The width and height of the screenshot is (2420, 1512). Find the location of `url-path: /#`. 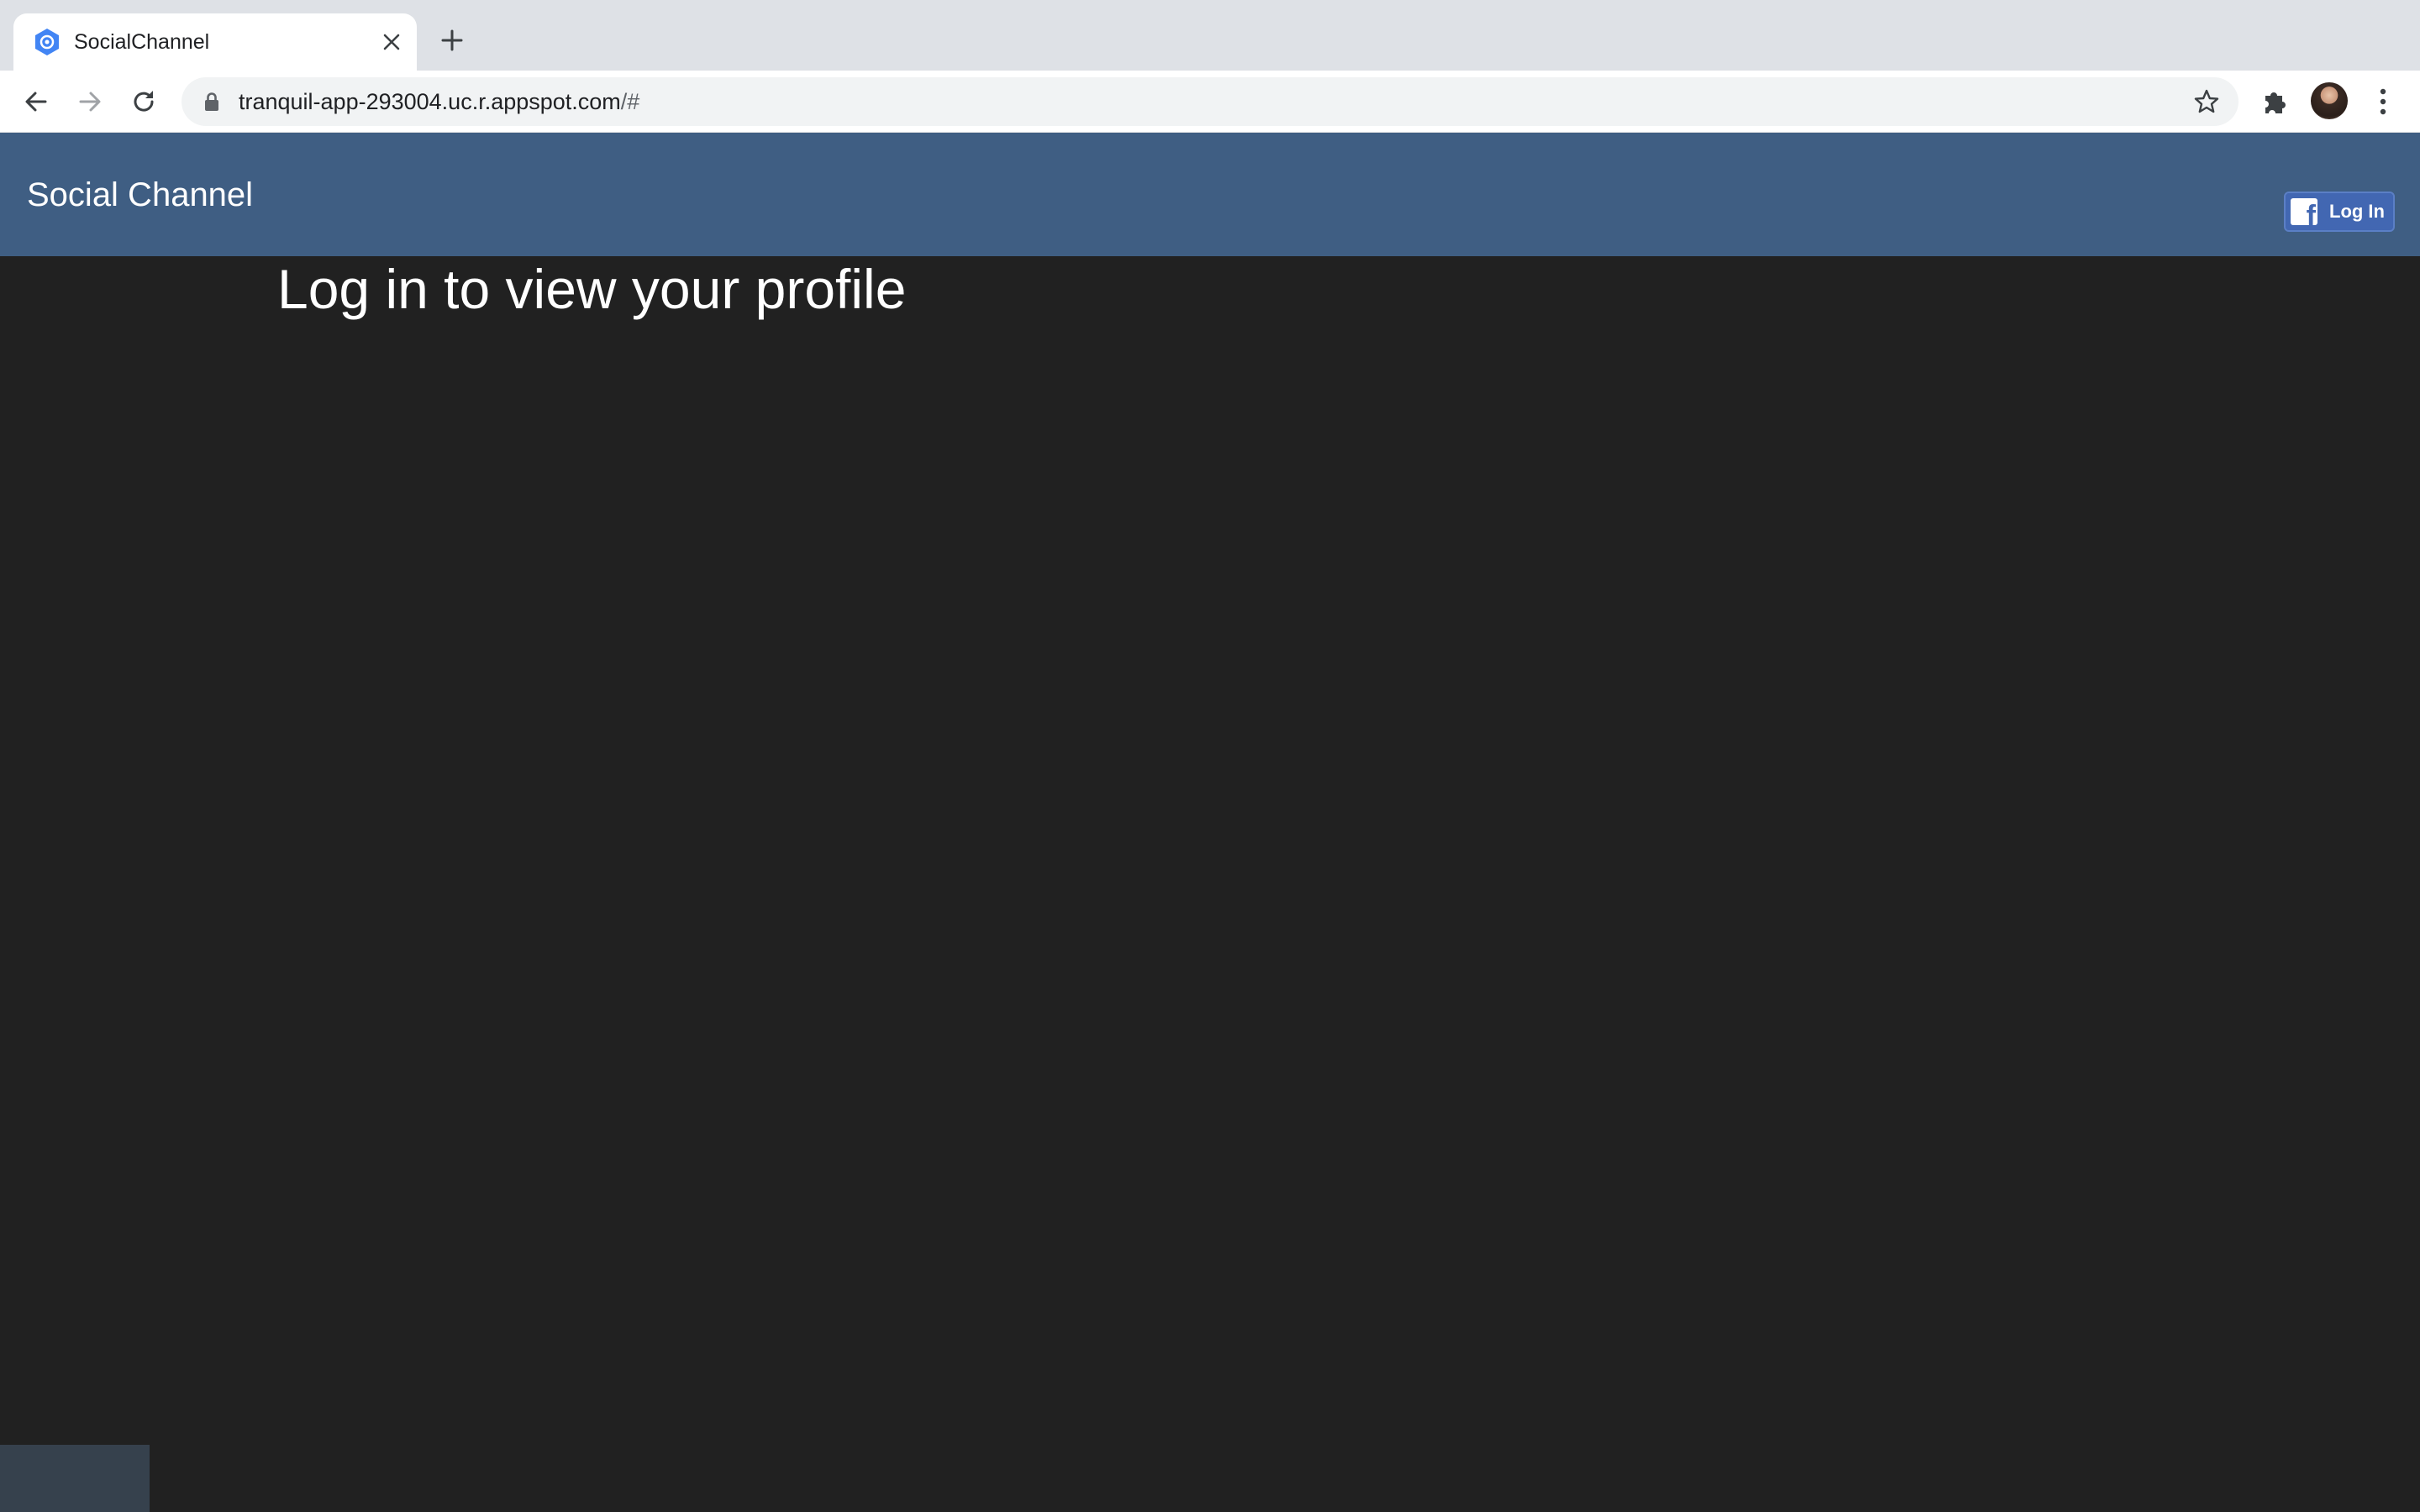

url-path: /# is located at coordinates (630, 101).